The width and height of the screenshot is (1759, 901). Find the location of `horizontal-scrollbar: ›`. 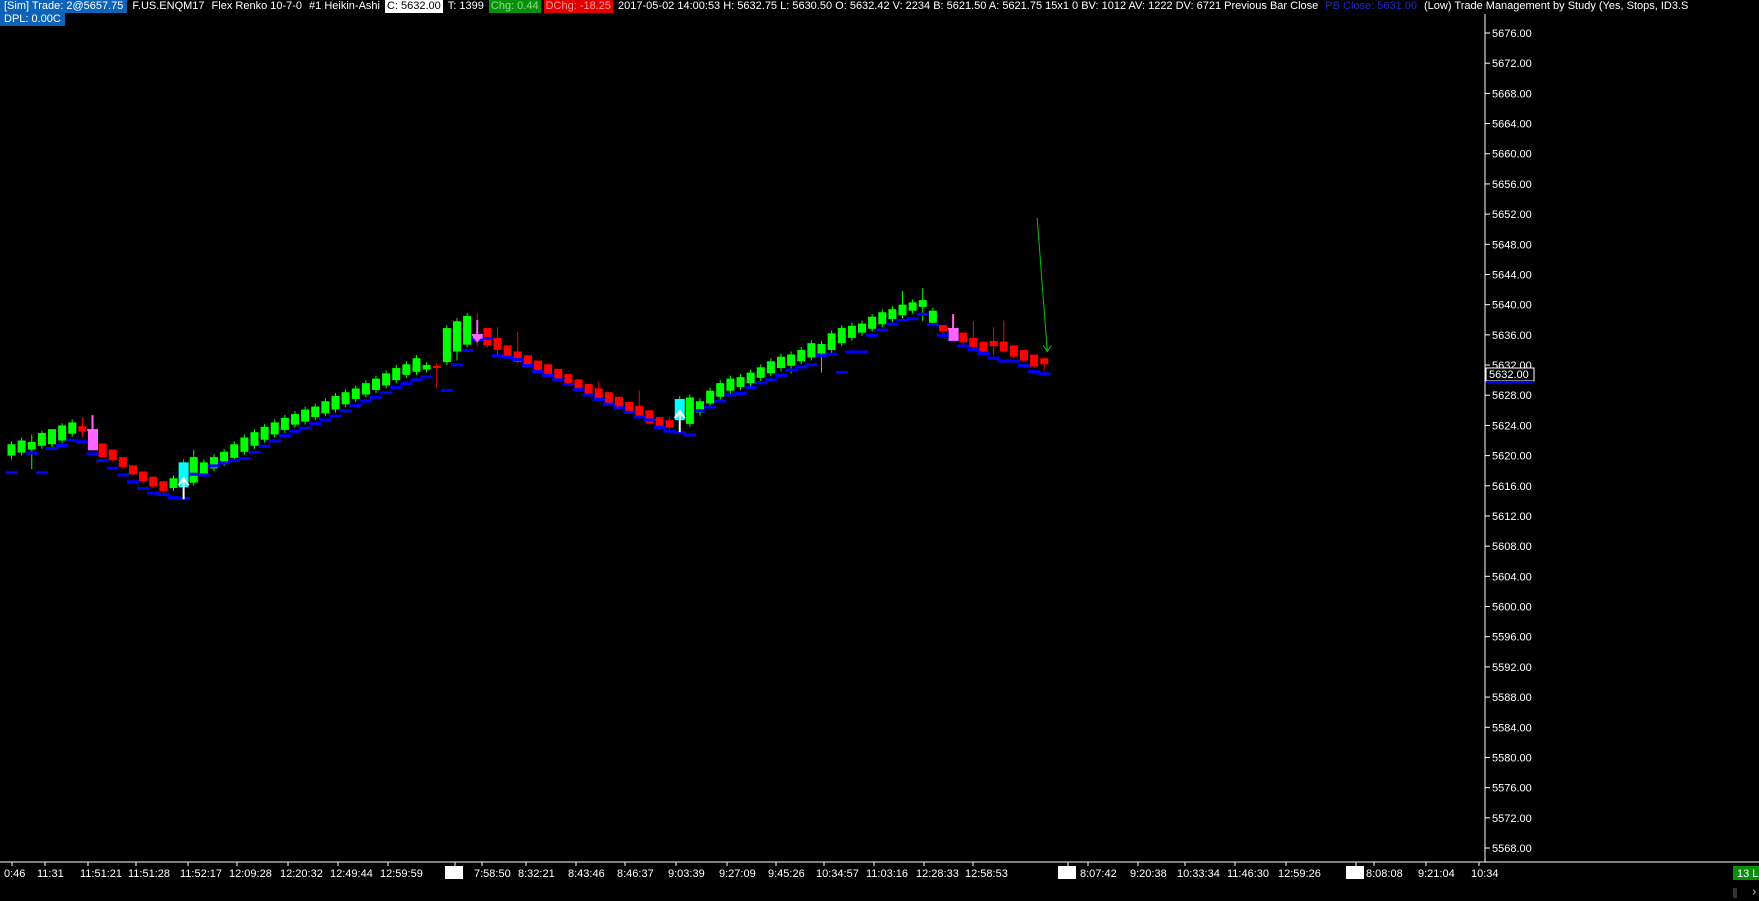

horizontal-scrollbar: › is located at coordinates (879, 893).